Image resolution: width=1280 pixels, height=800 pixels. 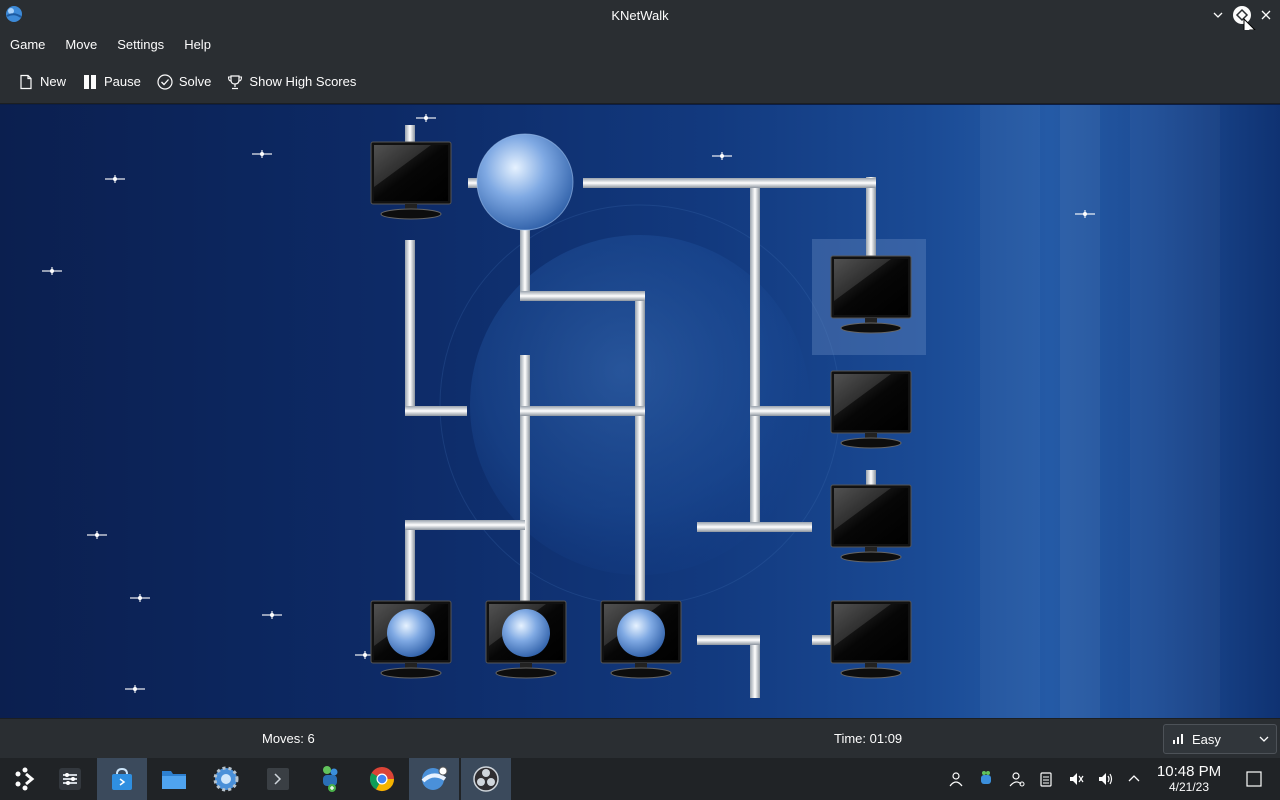 I want to click on trophy-icon, so click(x=235, y=81).